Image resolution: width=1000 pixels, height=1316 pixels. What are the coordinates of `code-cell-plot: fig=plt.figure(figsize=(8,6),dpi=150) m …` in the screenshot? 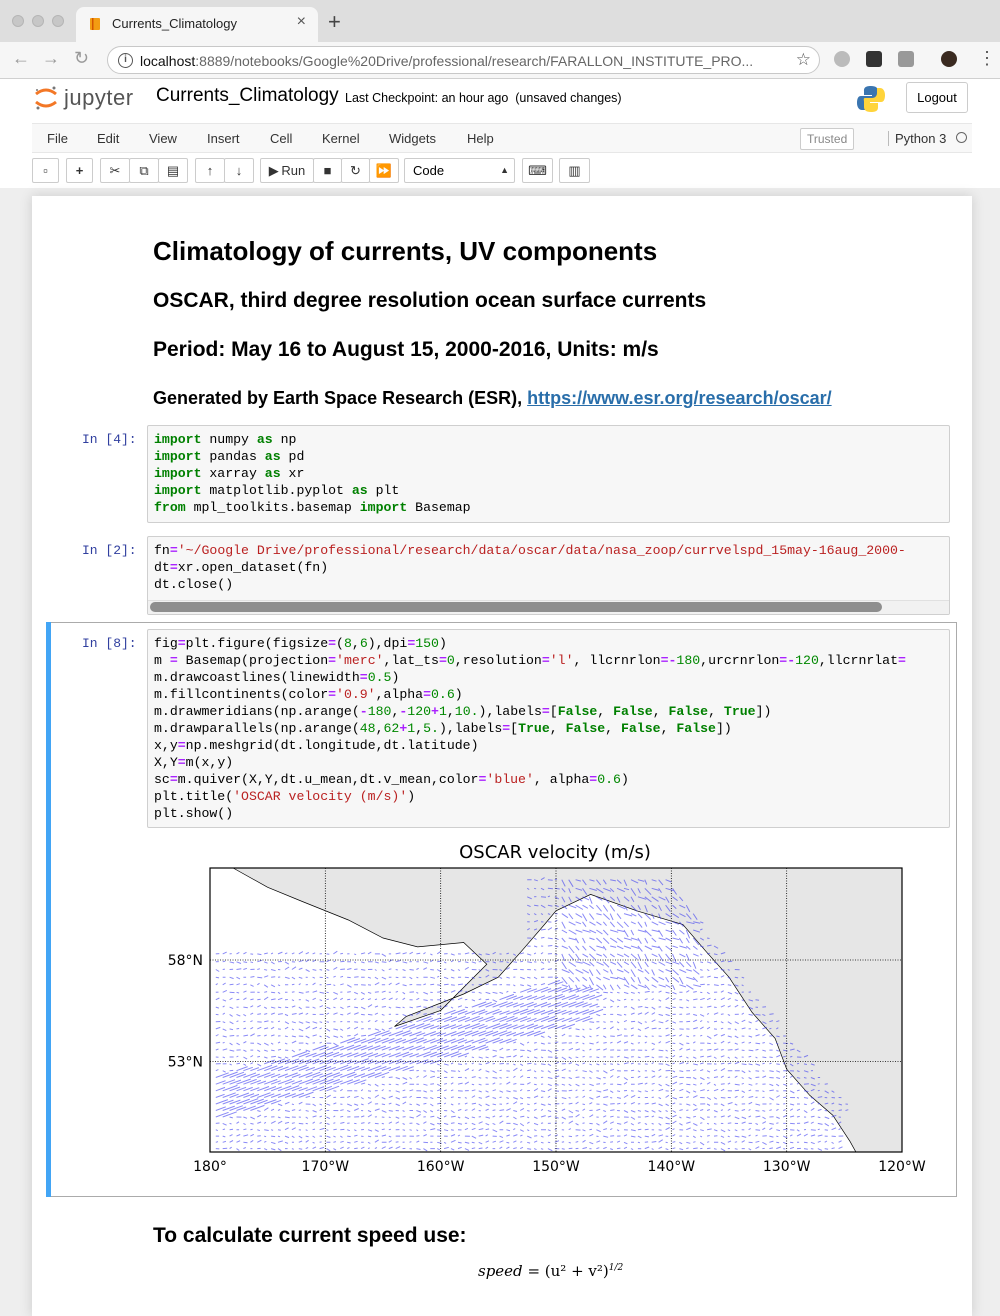 It's located at (548, 728).